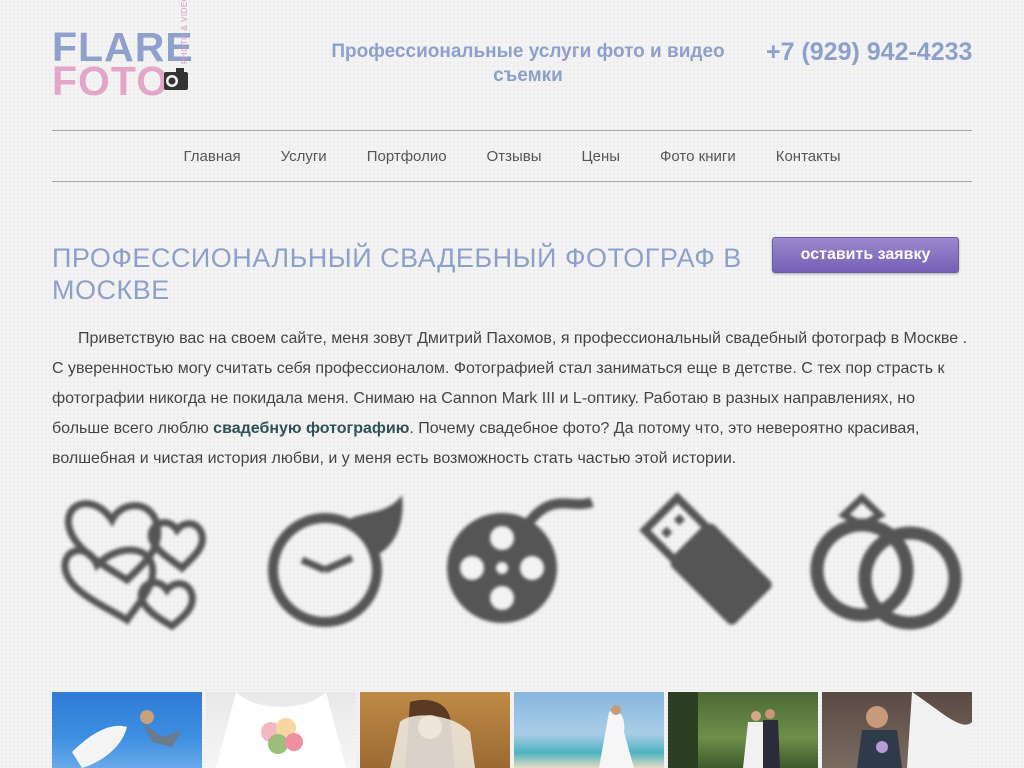 The height and width of the screenshot is (768, 1024). I want to click on wedding-photo-link: свадебную фотографию, so click(311, 428).